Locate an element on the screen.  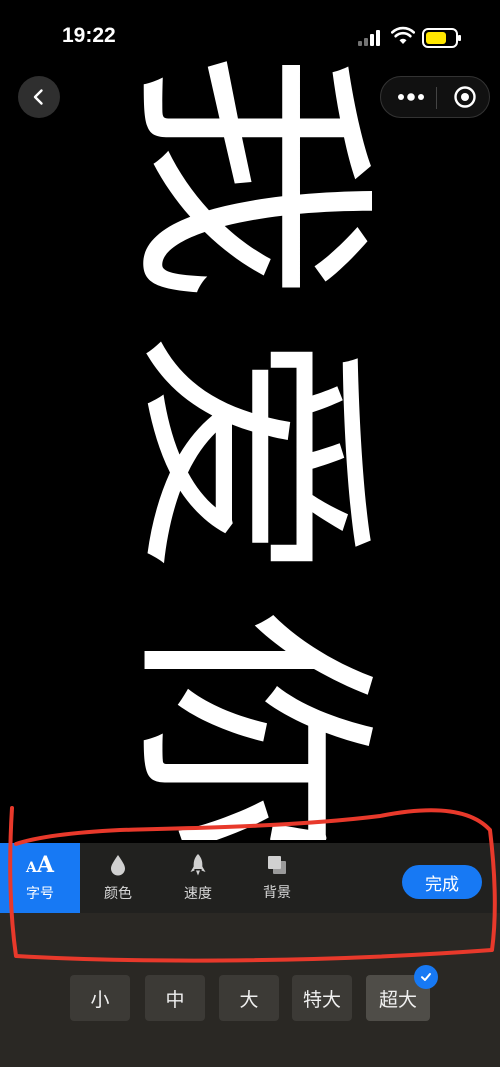
tab-background: 背景 is located at coordinates (277, 878).